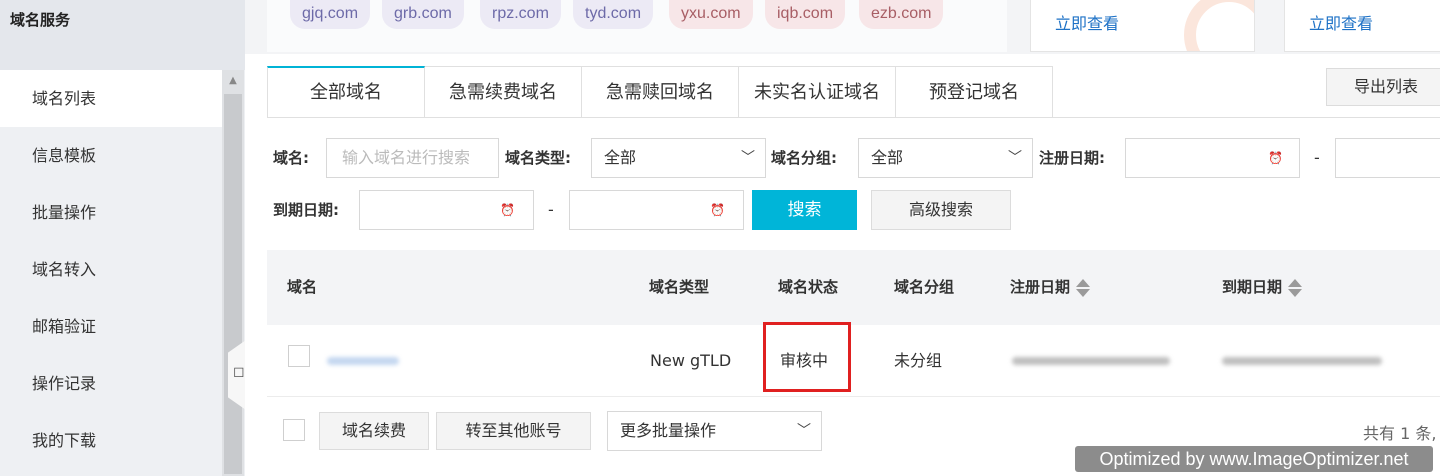 This screenshot has width=1440, height=476. What do you see at coordinates (363, 361) in the screenshot?
I see `redacted-domain-name` at bounding box center [363, 361].